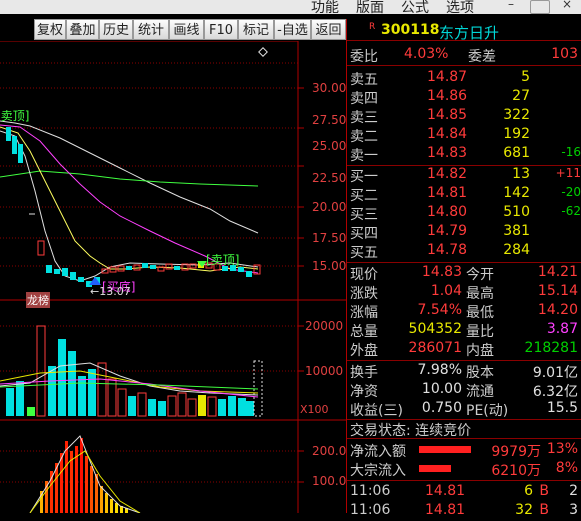 This screenshot has height=521, width=581. What do you see at coordinates (464, 31) in the screenshot?
I see `stock-header: R 300118 东方日升` at bounding box center [464, 31].